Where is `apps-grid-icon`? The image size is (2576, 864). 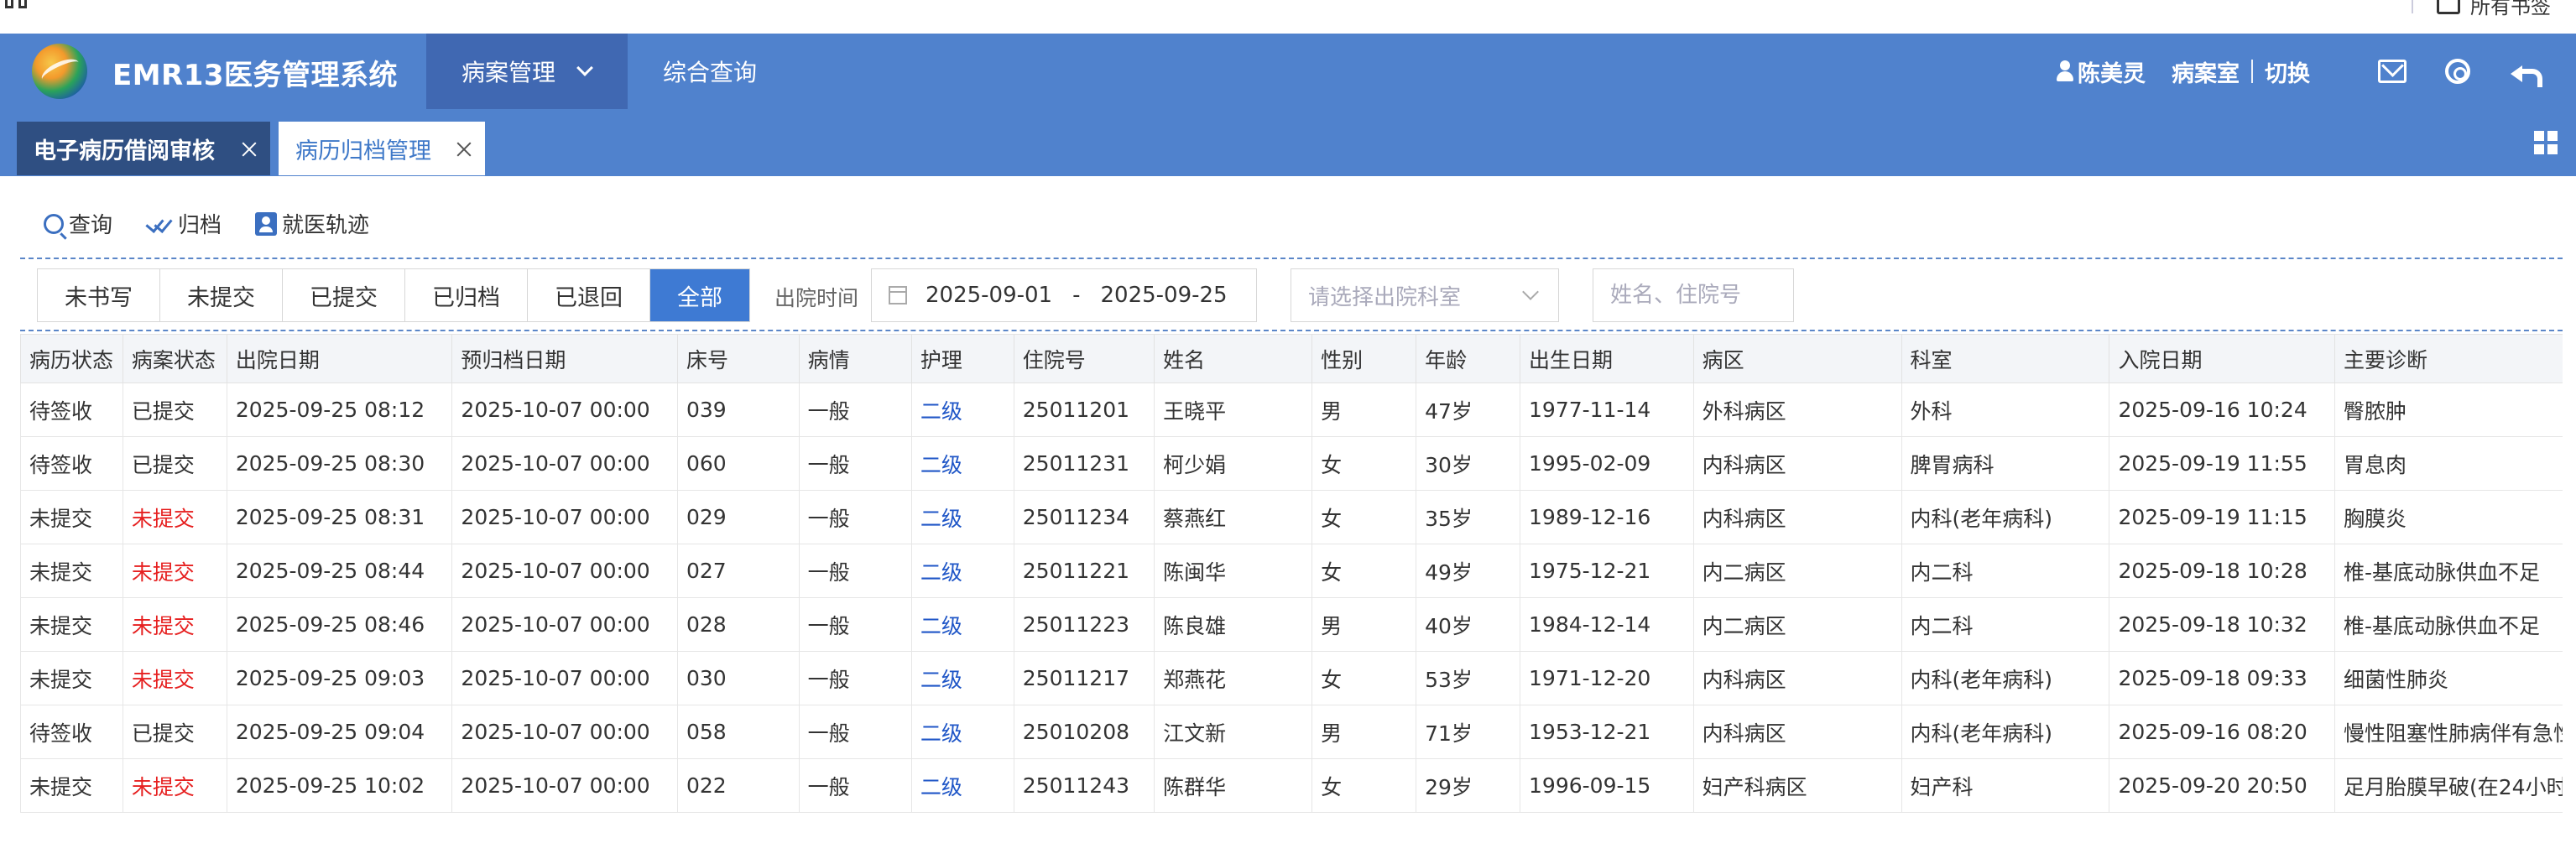
apps-grid-icon is located at coordinates (20, 6).